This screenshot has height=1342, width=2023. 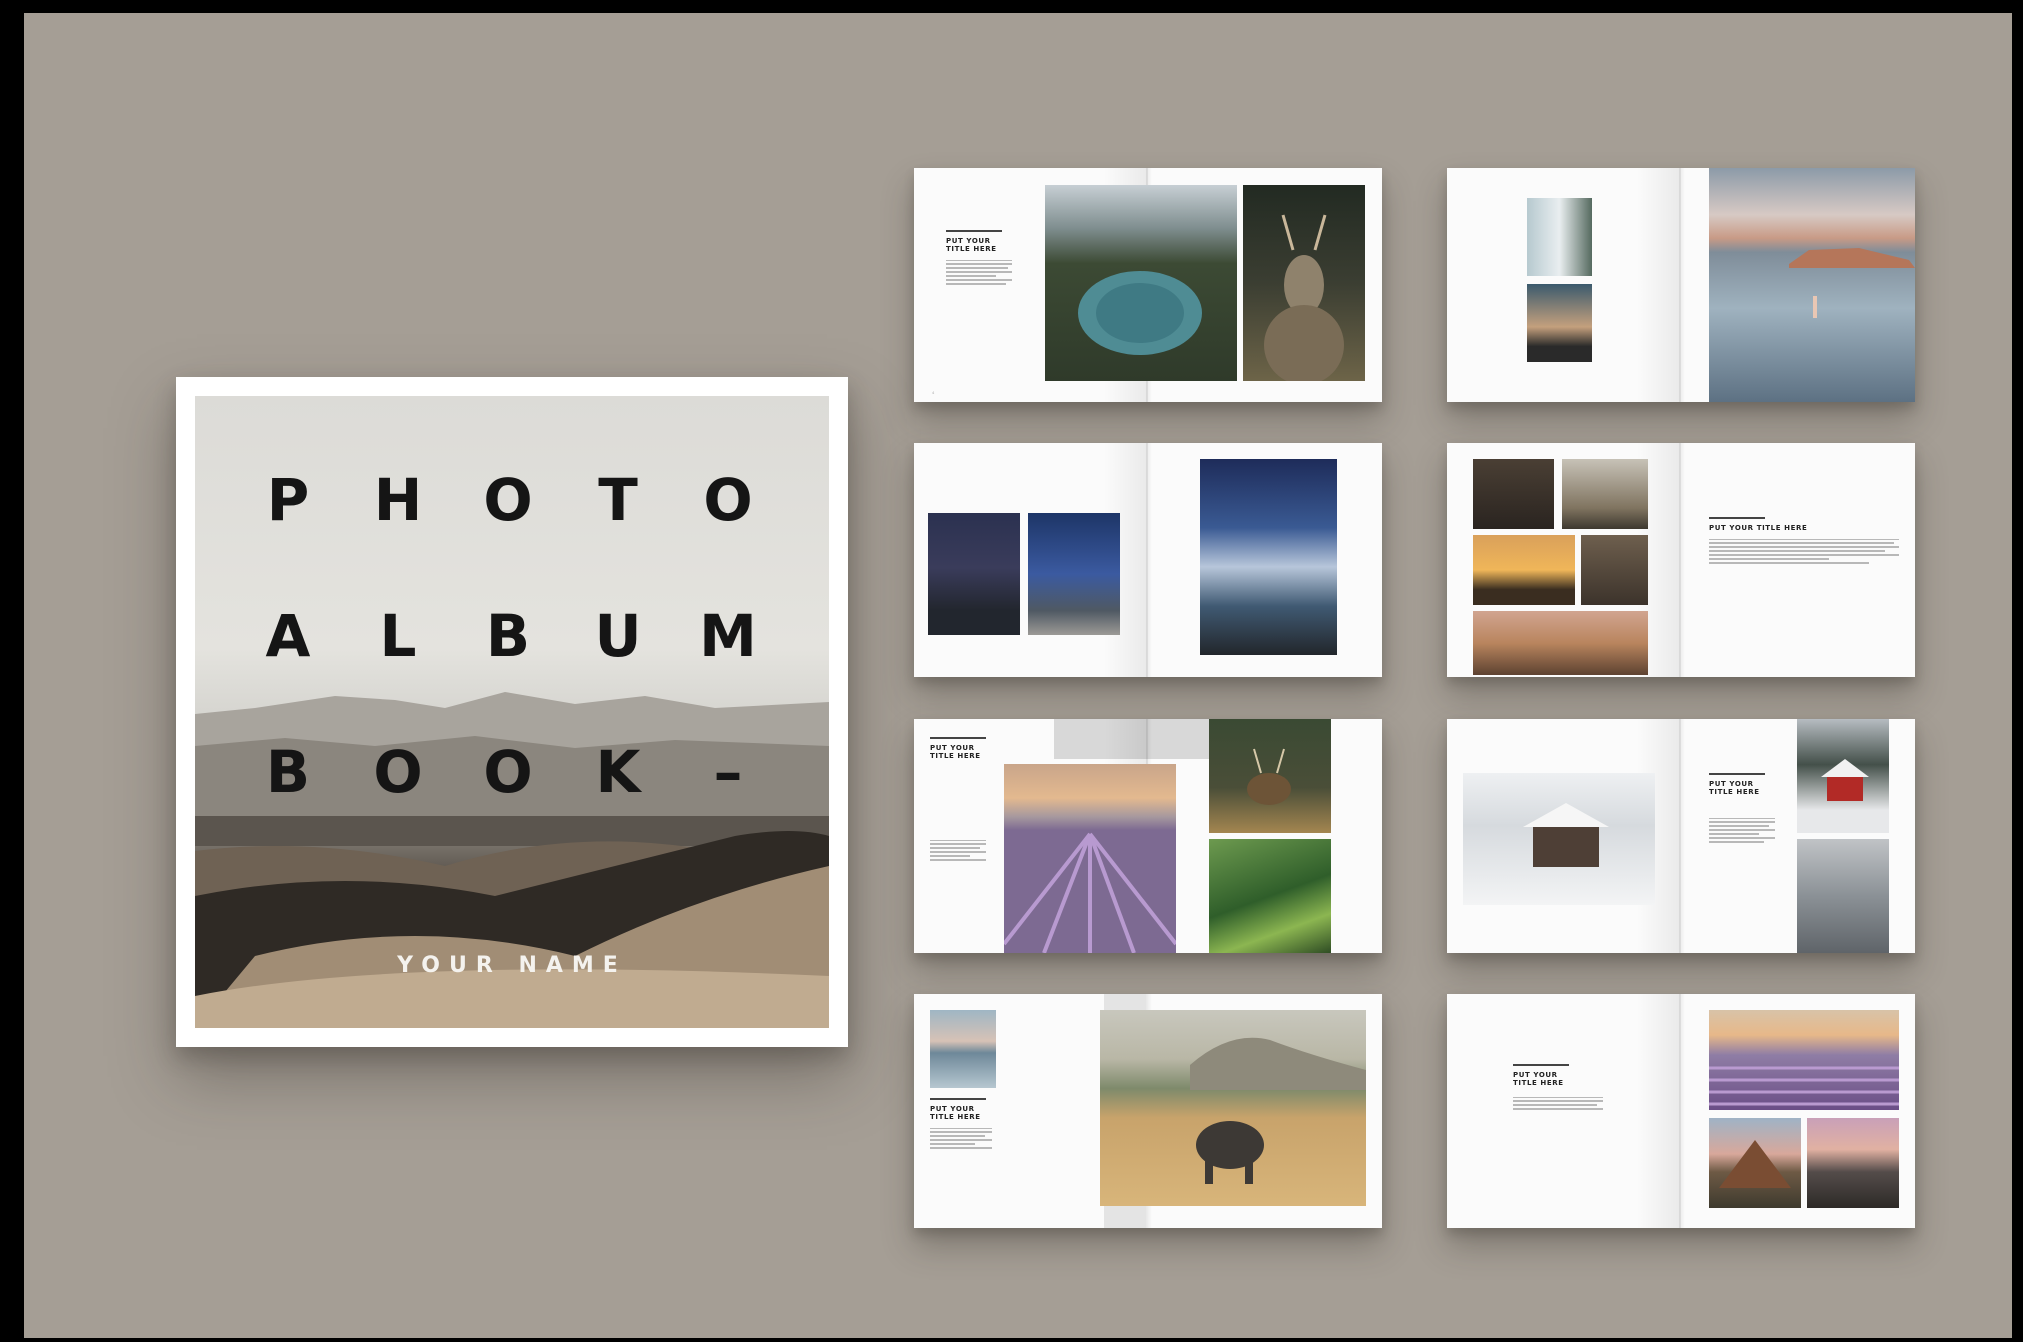 What do you see at coordinates (1233, 1108) in the screenshot?
I see `elephant-savanna-photo` at bounding box center [1233, 1108].